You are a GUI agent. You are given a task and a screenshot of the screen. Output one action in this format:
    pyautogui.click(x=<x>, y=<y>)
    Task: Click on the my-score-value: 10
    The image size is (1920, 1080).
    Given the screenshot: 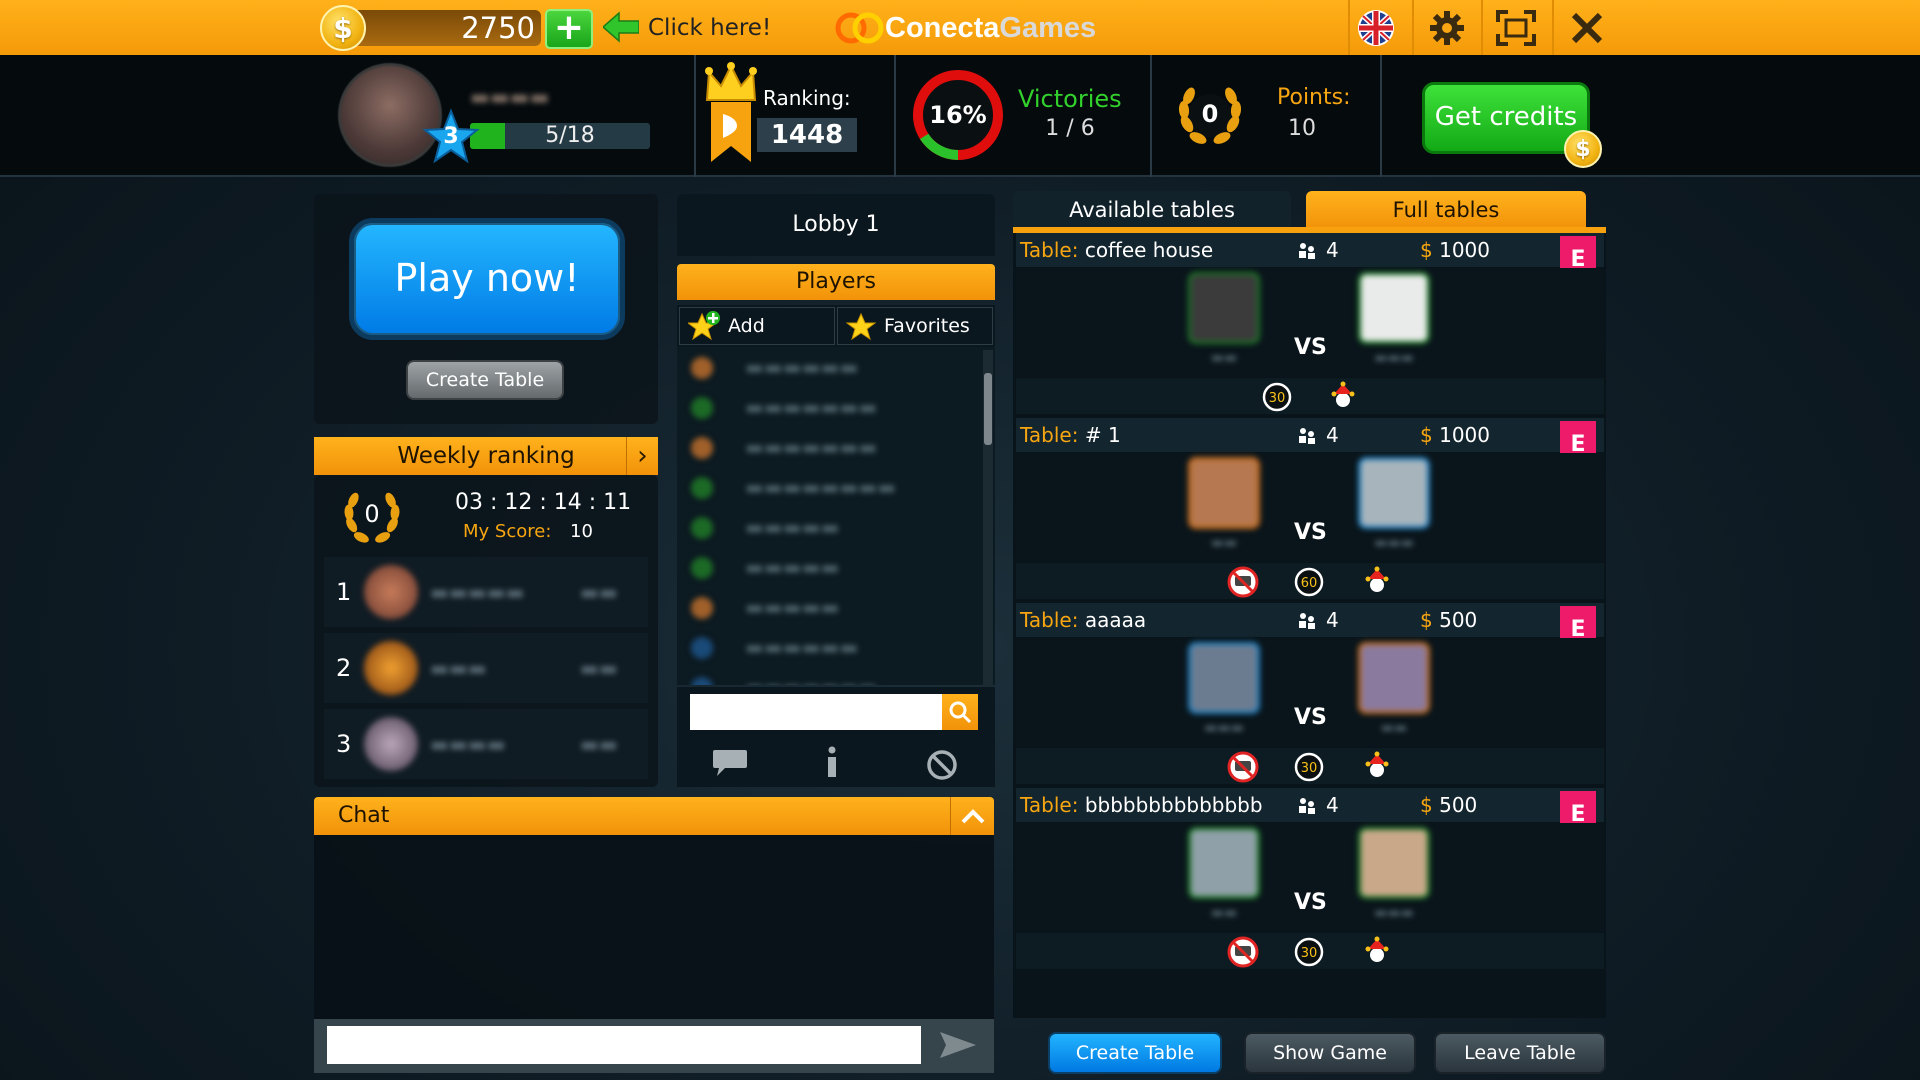 What is the action you would take?
    pyautogui.click(x=581, y=531)
    